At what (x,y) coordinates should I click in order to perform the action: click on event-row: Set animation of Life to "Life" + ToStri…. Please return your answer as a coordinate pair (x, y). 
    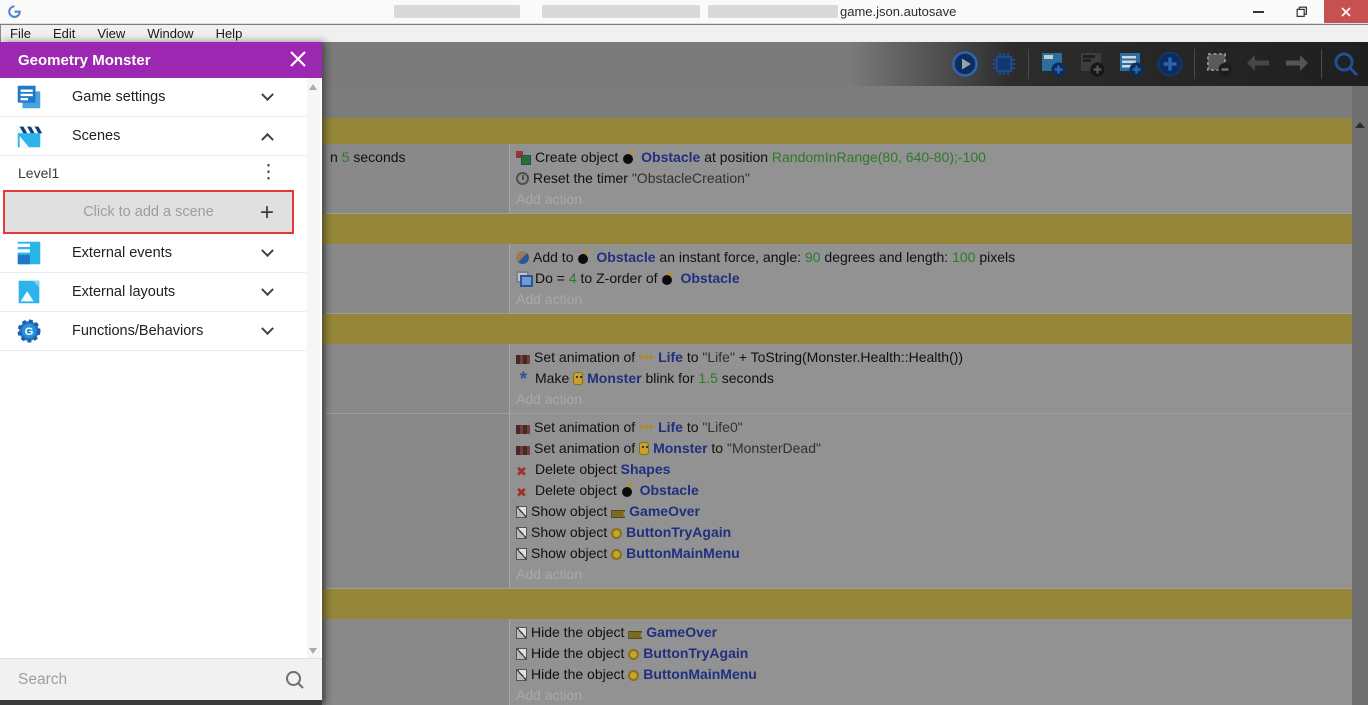
    Looking at the image, I should click on (839, 379).